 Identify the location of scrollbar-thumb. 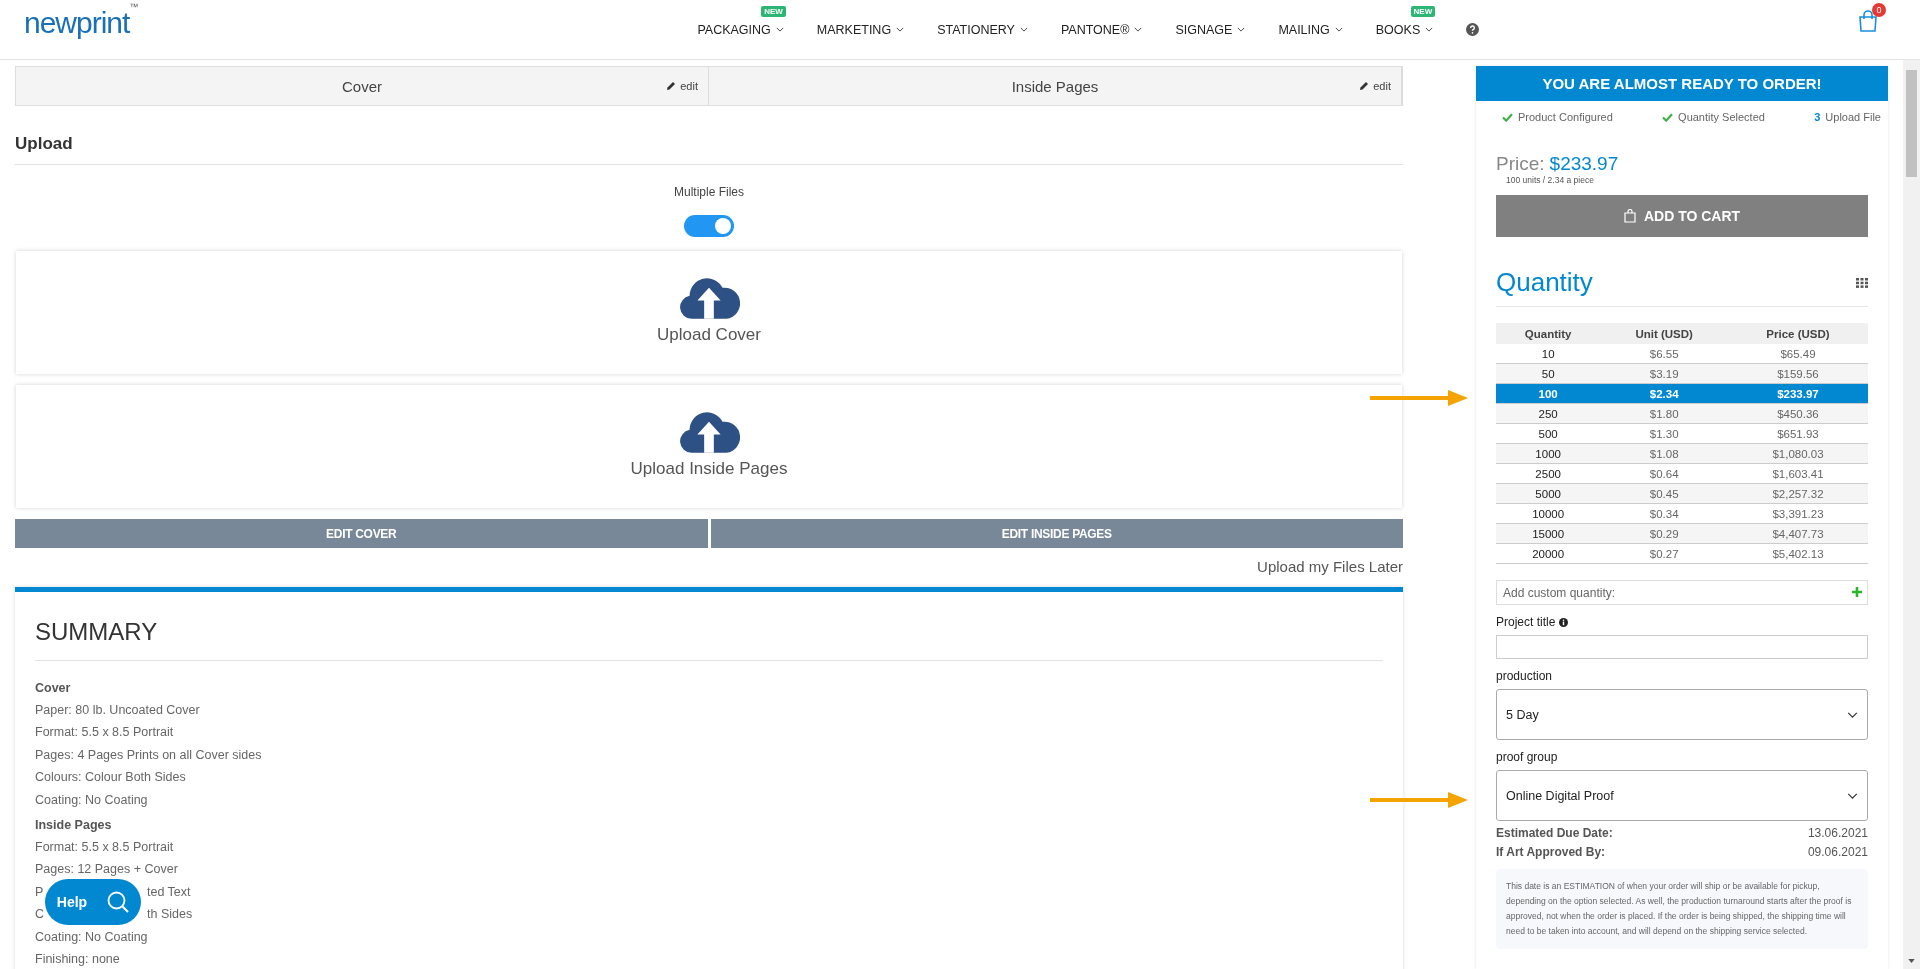
(1911, 123).